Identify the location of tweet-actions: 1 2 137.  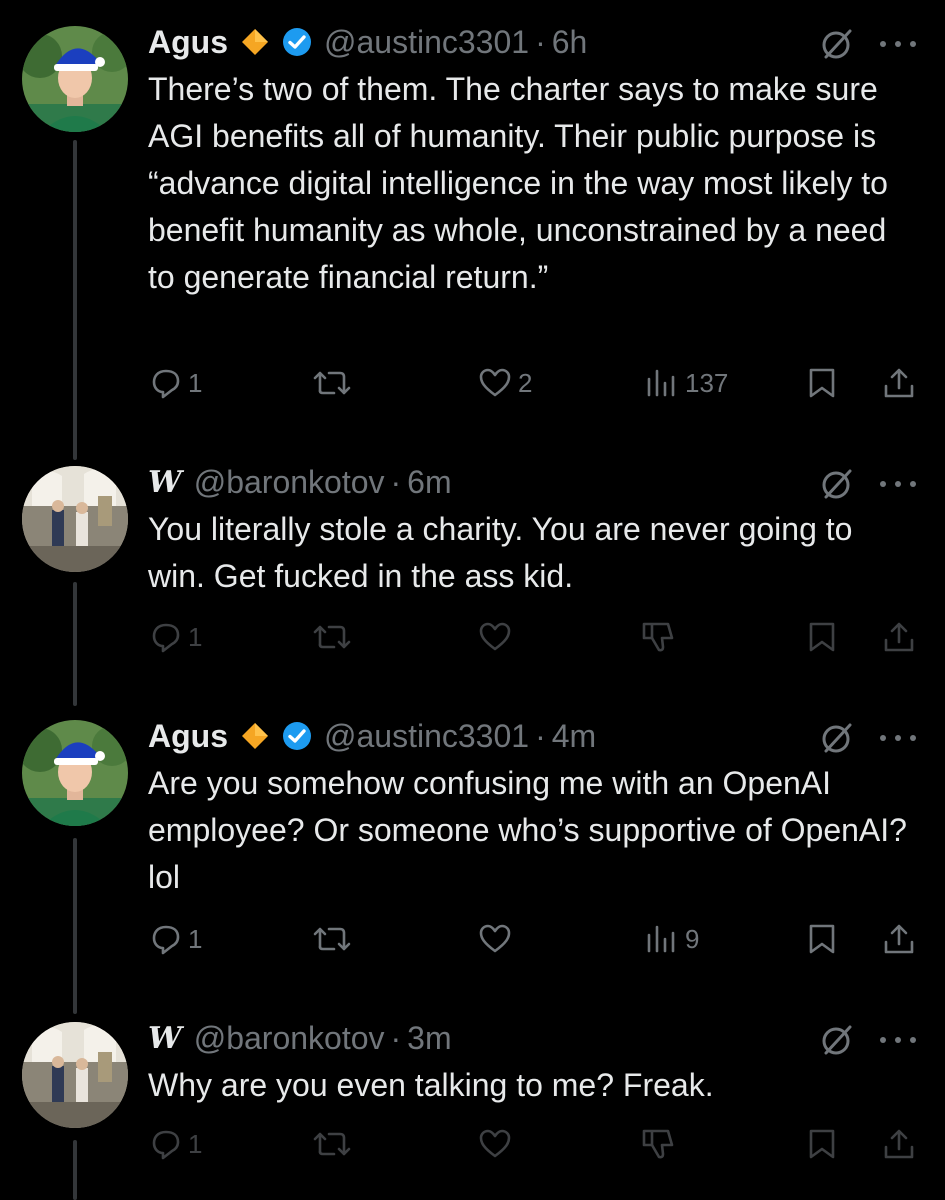
(472, 383).